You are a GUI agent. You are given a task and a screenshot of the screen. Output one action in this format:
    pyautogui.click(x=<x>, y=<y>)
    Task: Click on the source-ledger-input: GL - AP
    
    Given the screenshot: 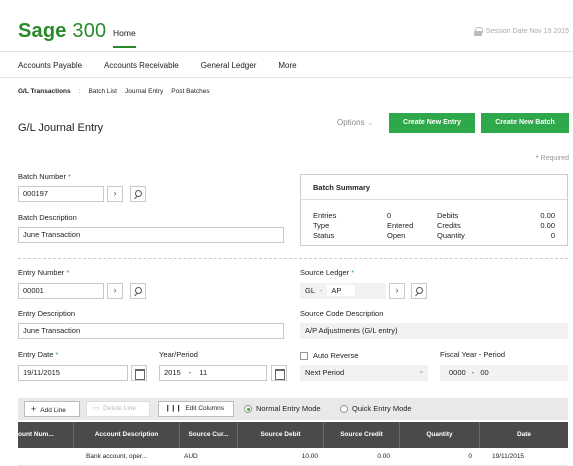 What is the action you would take?
    pyautogui.click(x=343, y=291)
    